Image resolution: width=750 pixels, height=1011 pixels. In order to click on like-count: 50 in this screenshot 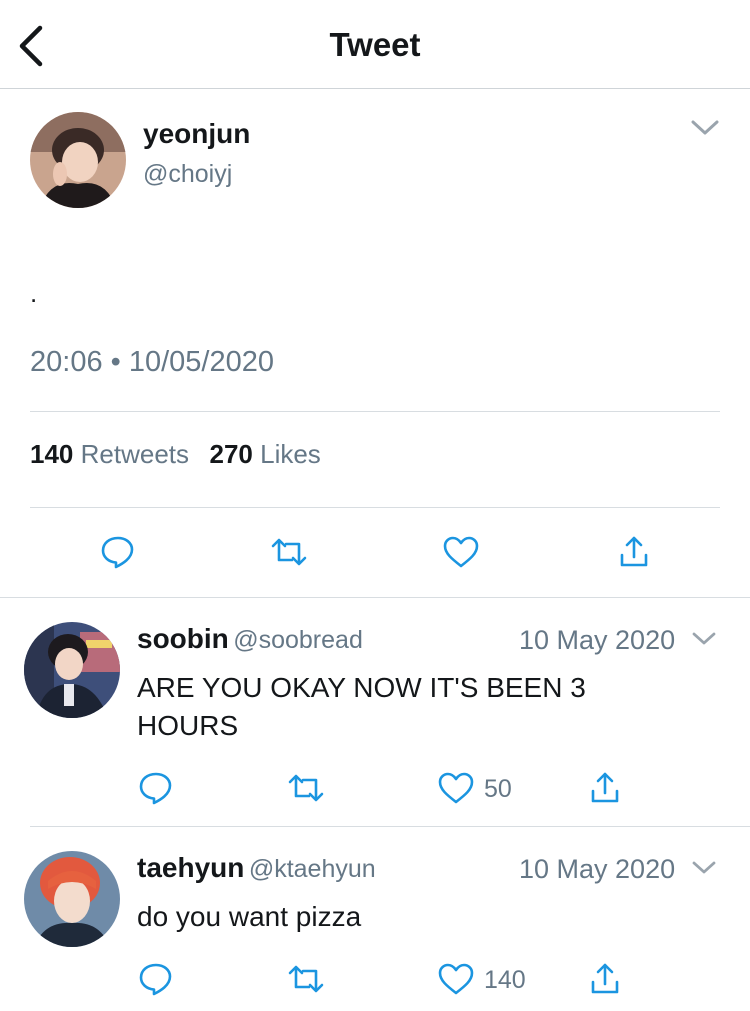, I will do `click(498, 789)`.